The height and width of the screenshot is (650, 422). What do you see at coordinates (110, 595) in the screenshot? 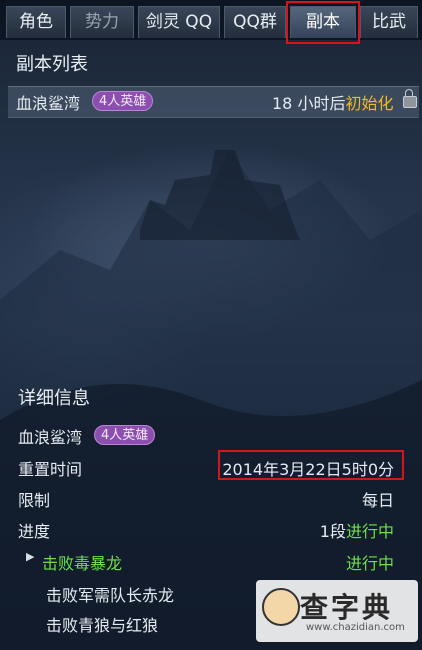
I see `objective-2: 击败军需队长赤龙` at bounding box center [110, 595].